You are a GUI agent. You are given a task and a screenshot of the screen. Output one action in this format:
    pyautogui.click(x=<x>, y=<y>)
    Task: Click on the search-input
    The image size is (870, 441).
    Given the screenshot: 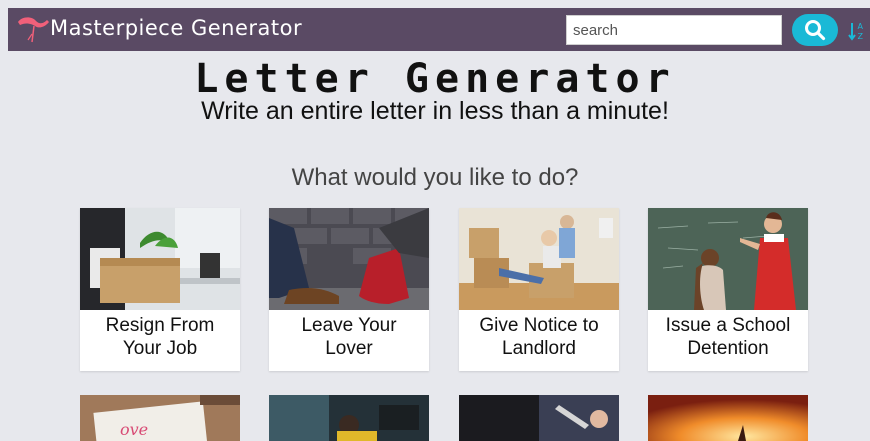 What is the action you would take?
    pyautogui.click(x=674, y=30)
    